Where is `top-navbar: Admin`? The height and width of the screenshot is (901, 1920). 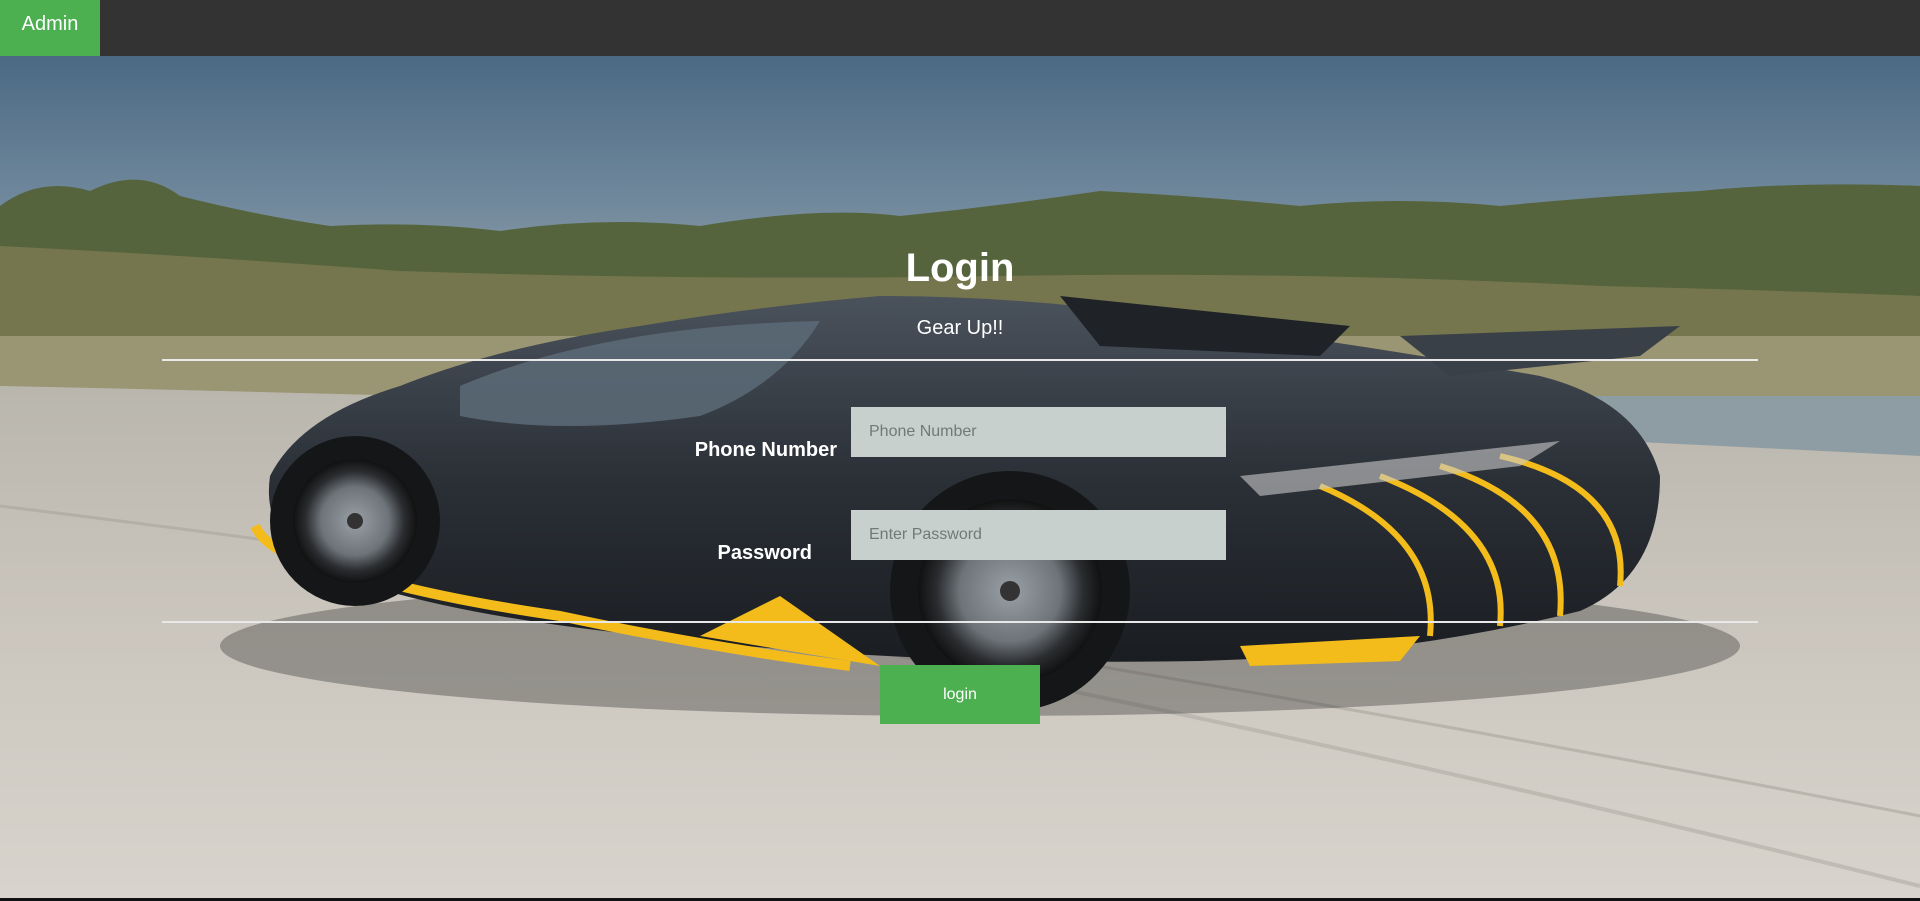
top-navbar: Admin is located at coordinates (960, 28).